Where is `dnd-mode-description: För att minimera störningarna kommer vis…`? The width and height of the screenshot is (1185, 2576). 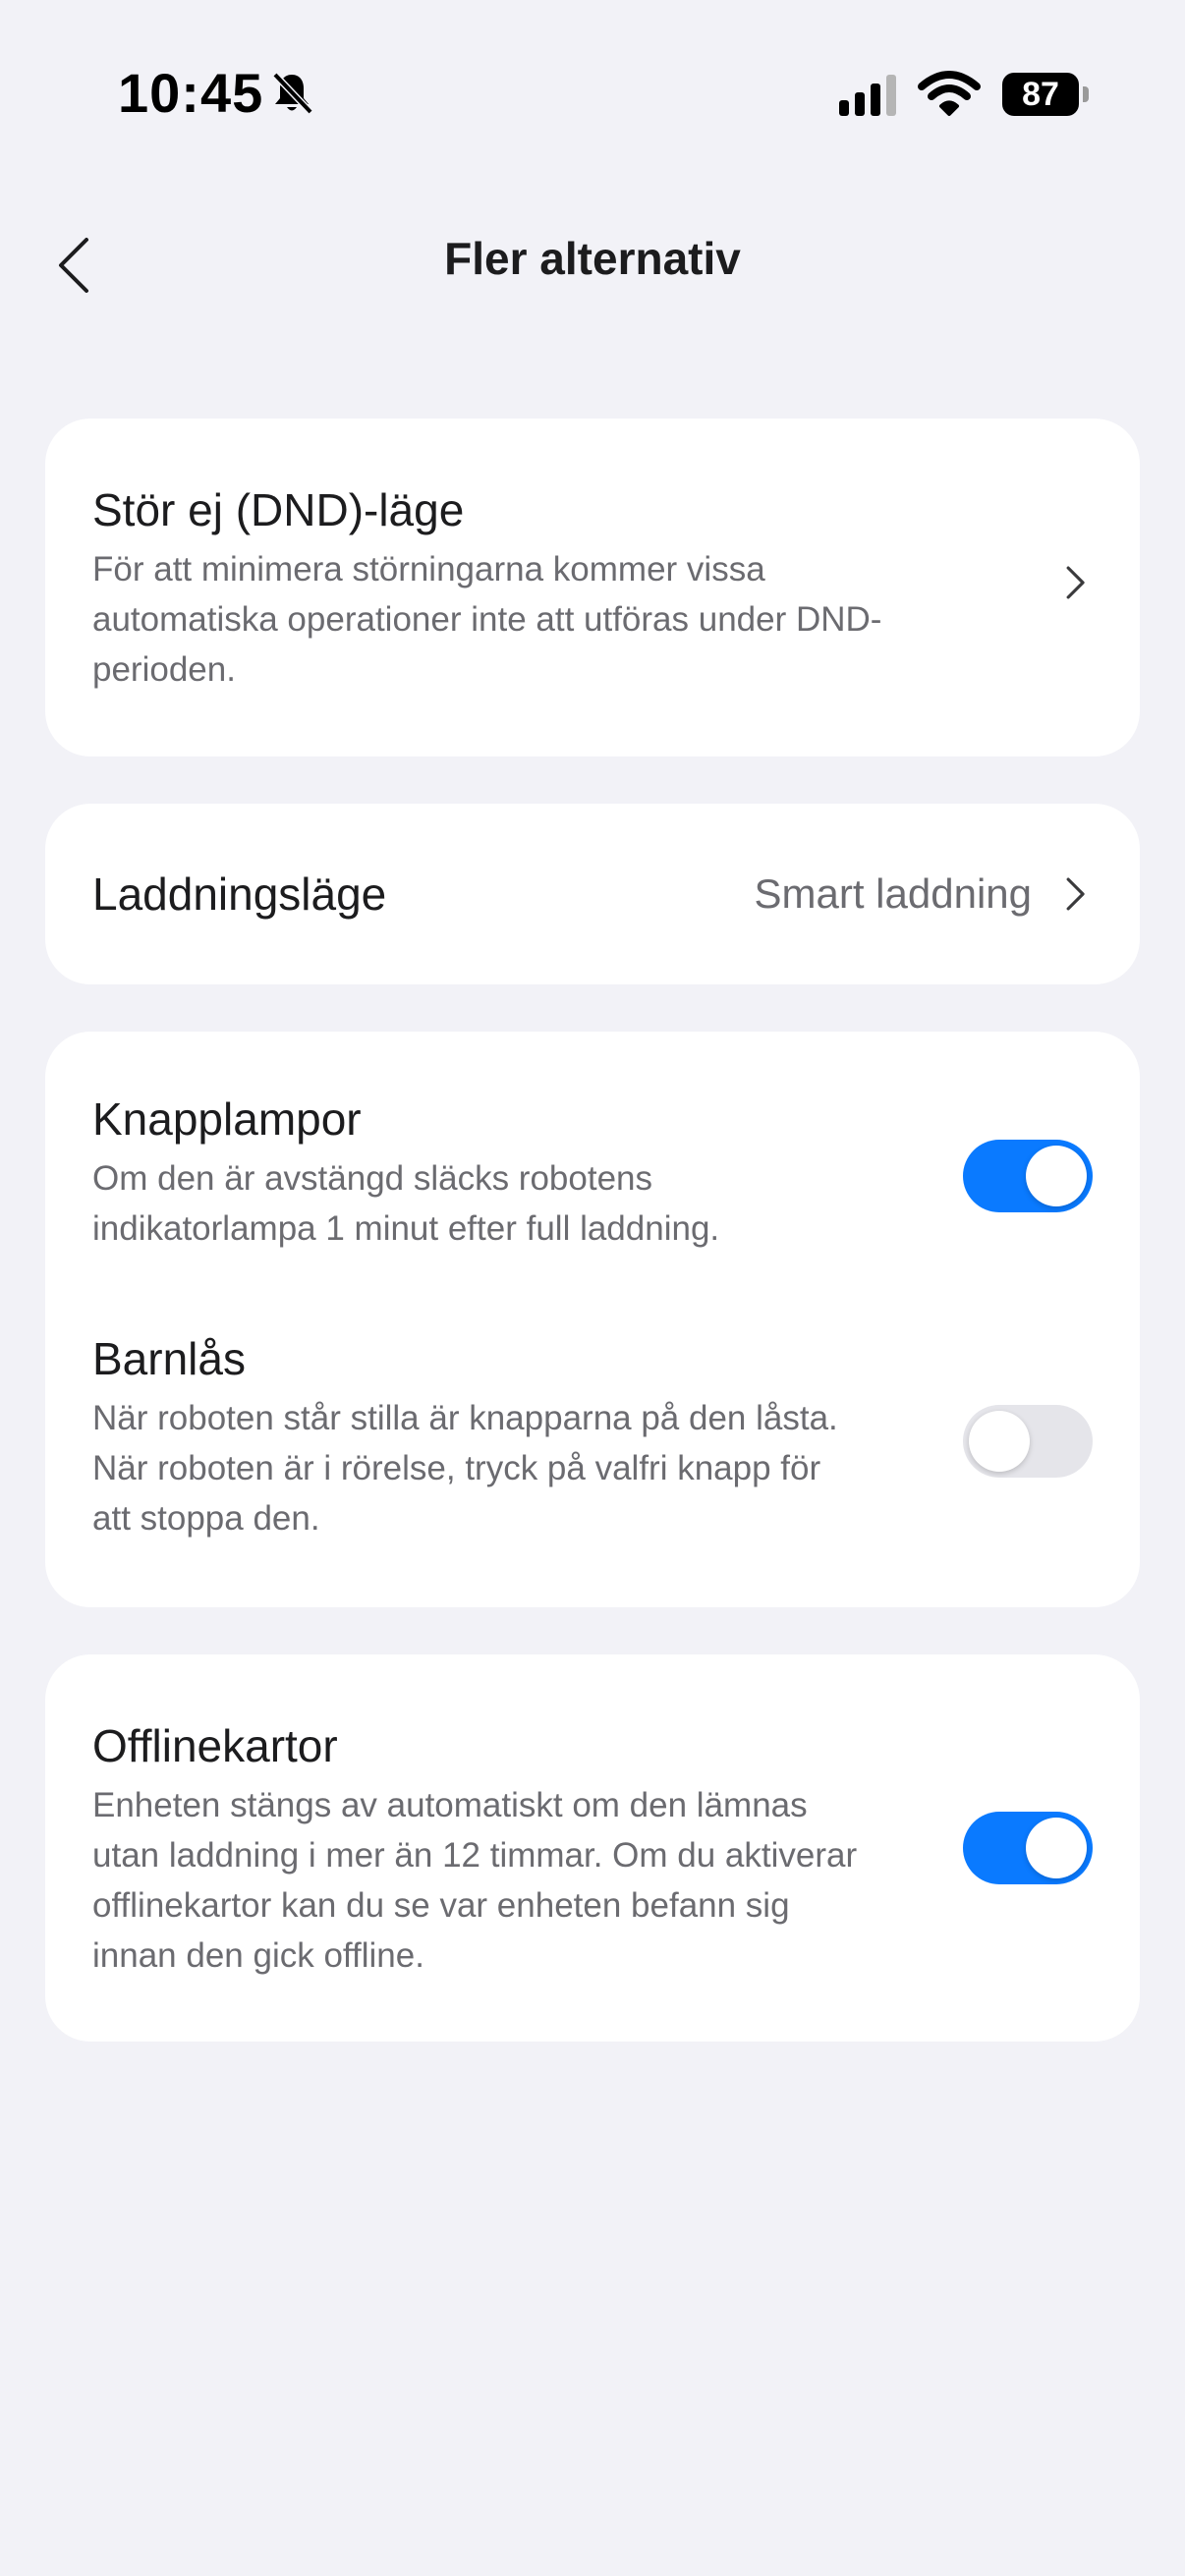
dnd-mode-description: För att minimera störningarna kommer vis… is located at coordinates (592, 619).